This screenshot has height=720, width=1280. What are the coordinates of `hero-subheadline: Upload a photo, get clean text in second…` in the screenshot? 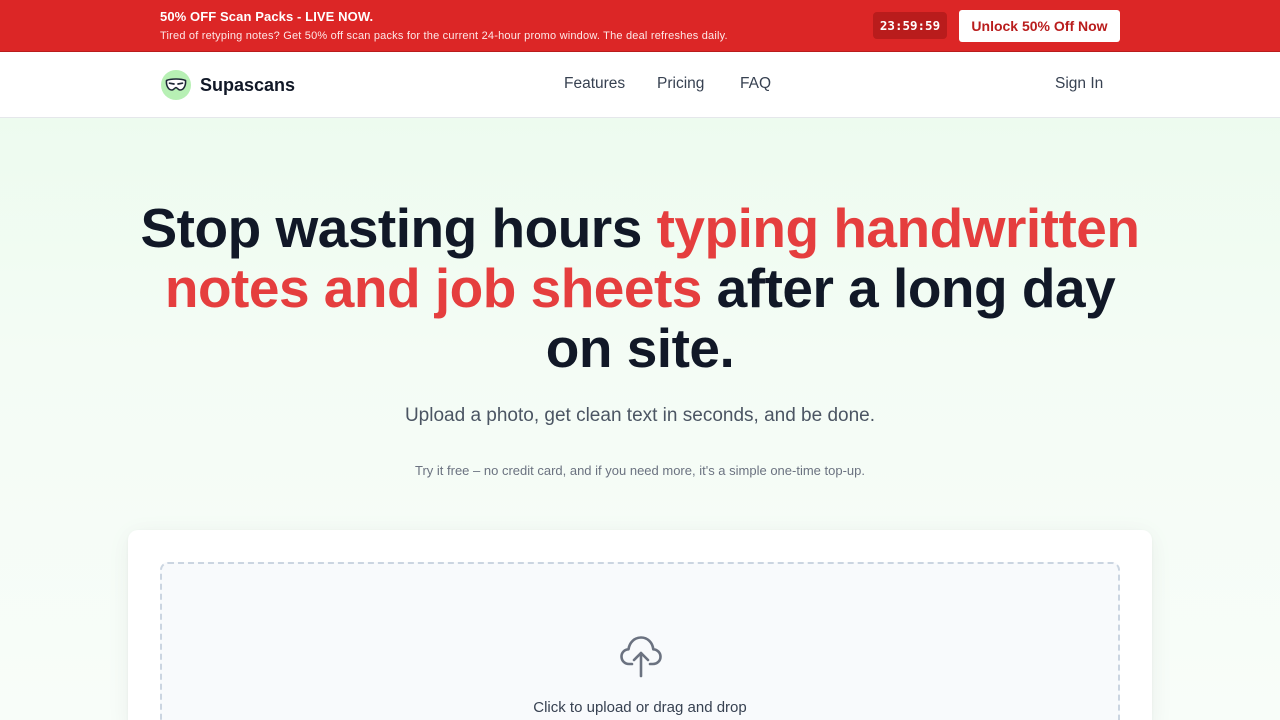 It's located at (640, 415).